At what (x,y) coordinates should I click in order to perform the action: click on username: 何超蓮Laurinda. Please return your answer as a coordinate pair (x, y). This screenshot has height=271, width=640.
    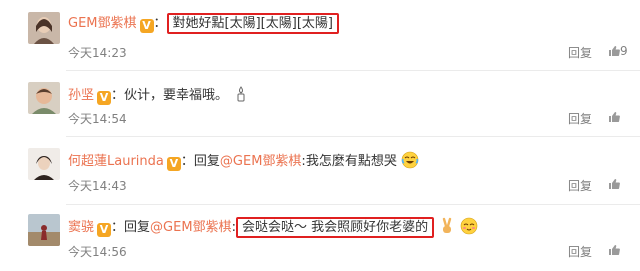
    Looking at the image, I should click on (116, 161).